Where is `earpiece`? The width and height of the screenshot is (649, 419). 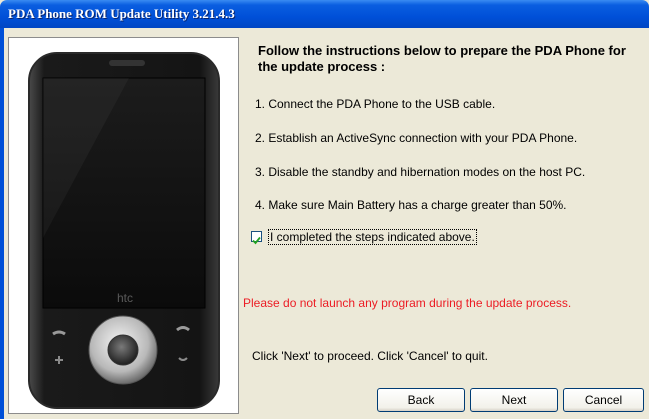
earpiece is located at coordinates (127, 63).